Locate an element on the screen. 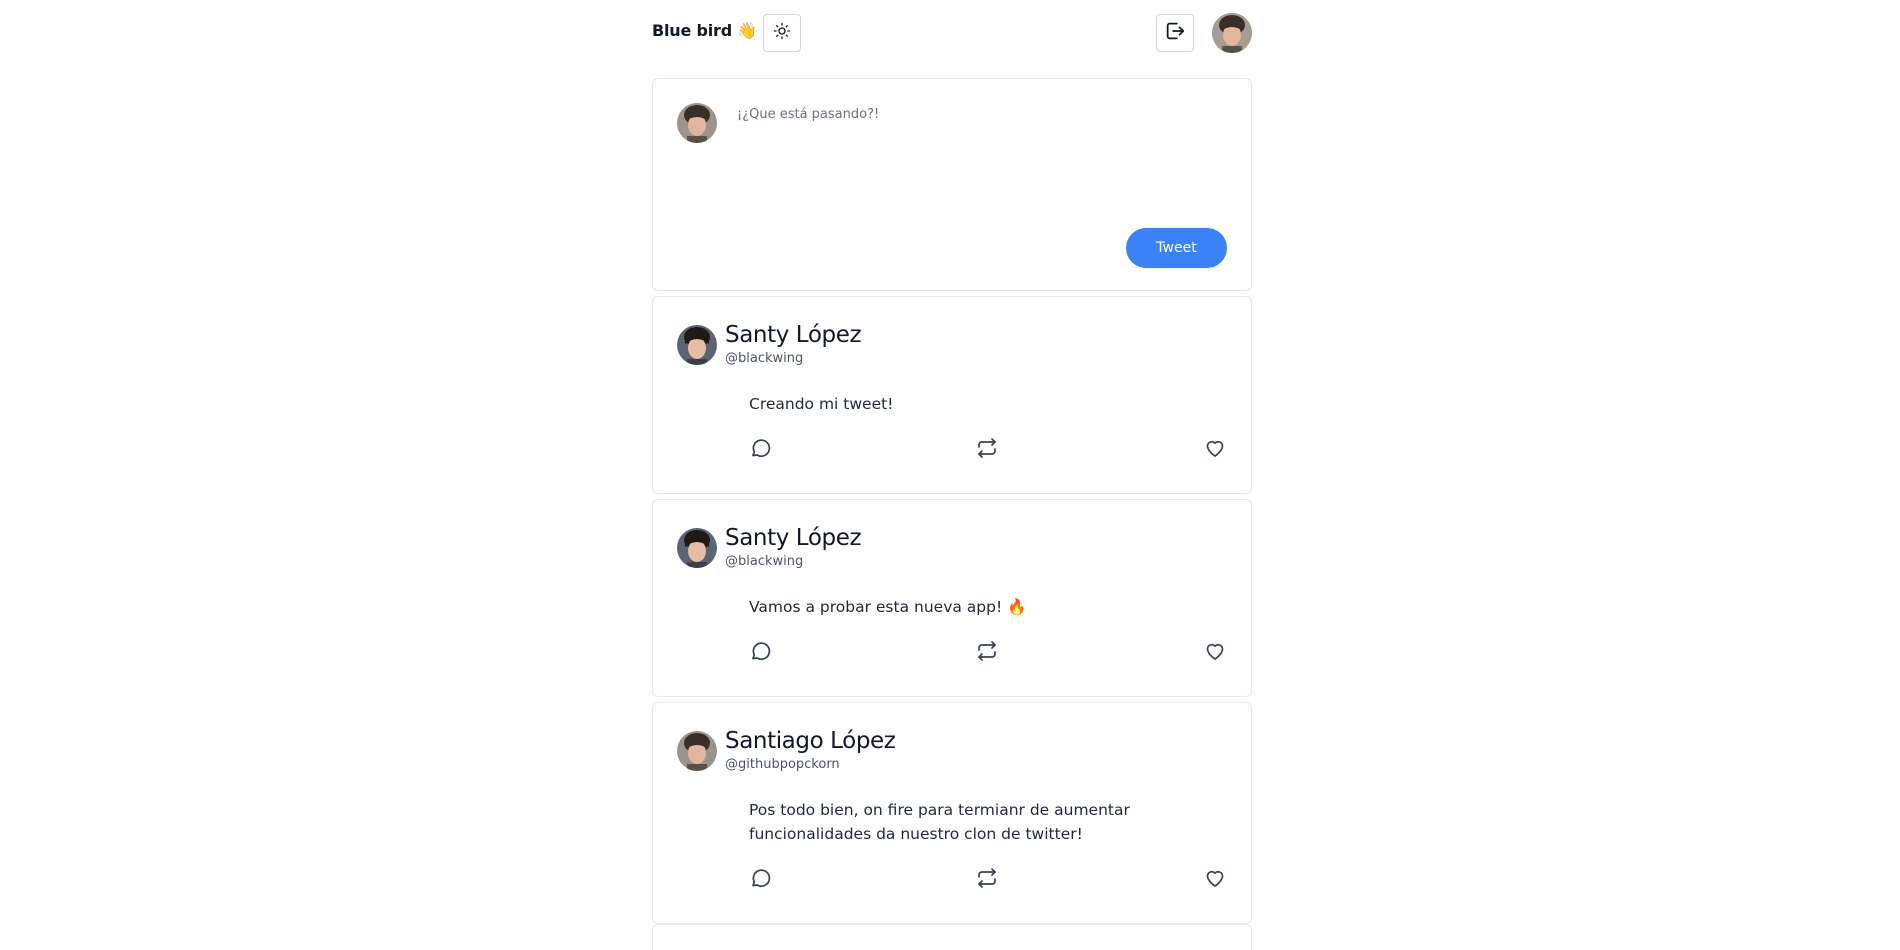  tweet-card: Santy López @blackwing Creando mi tweet! is located at coordinates (952, 395).